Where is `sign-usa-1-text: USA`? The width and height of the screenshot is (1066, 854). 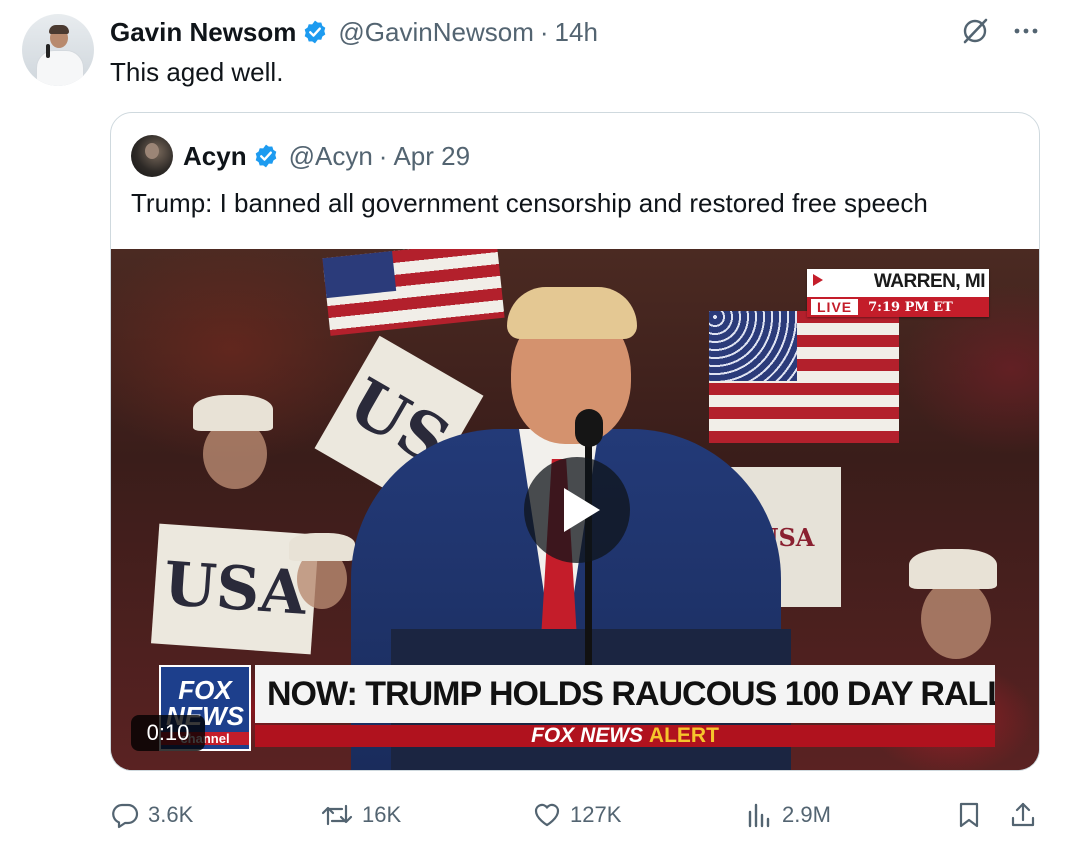
sign-usa-1-text: USA is located at coordinates (235, 589).